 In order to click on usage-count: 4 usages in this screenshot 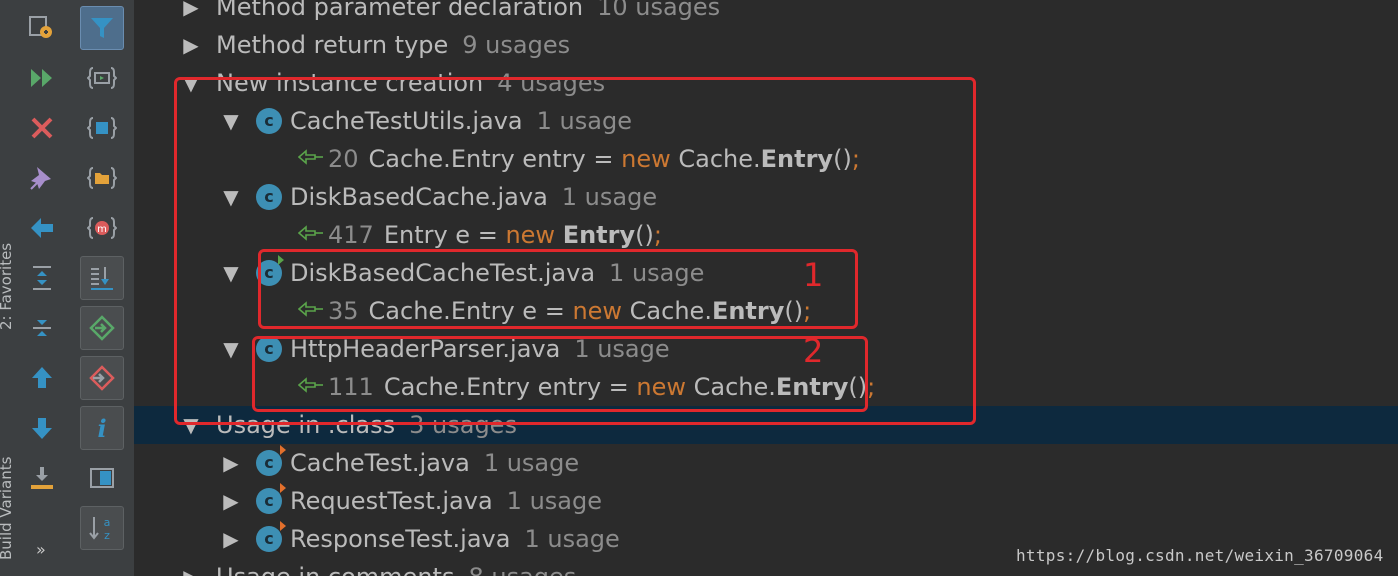, I will do `click(551, 83)`.